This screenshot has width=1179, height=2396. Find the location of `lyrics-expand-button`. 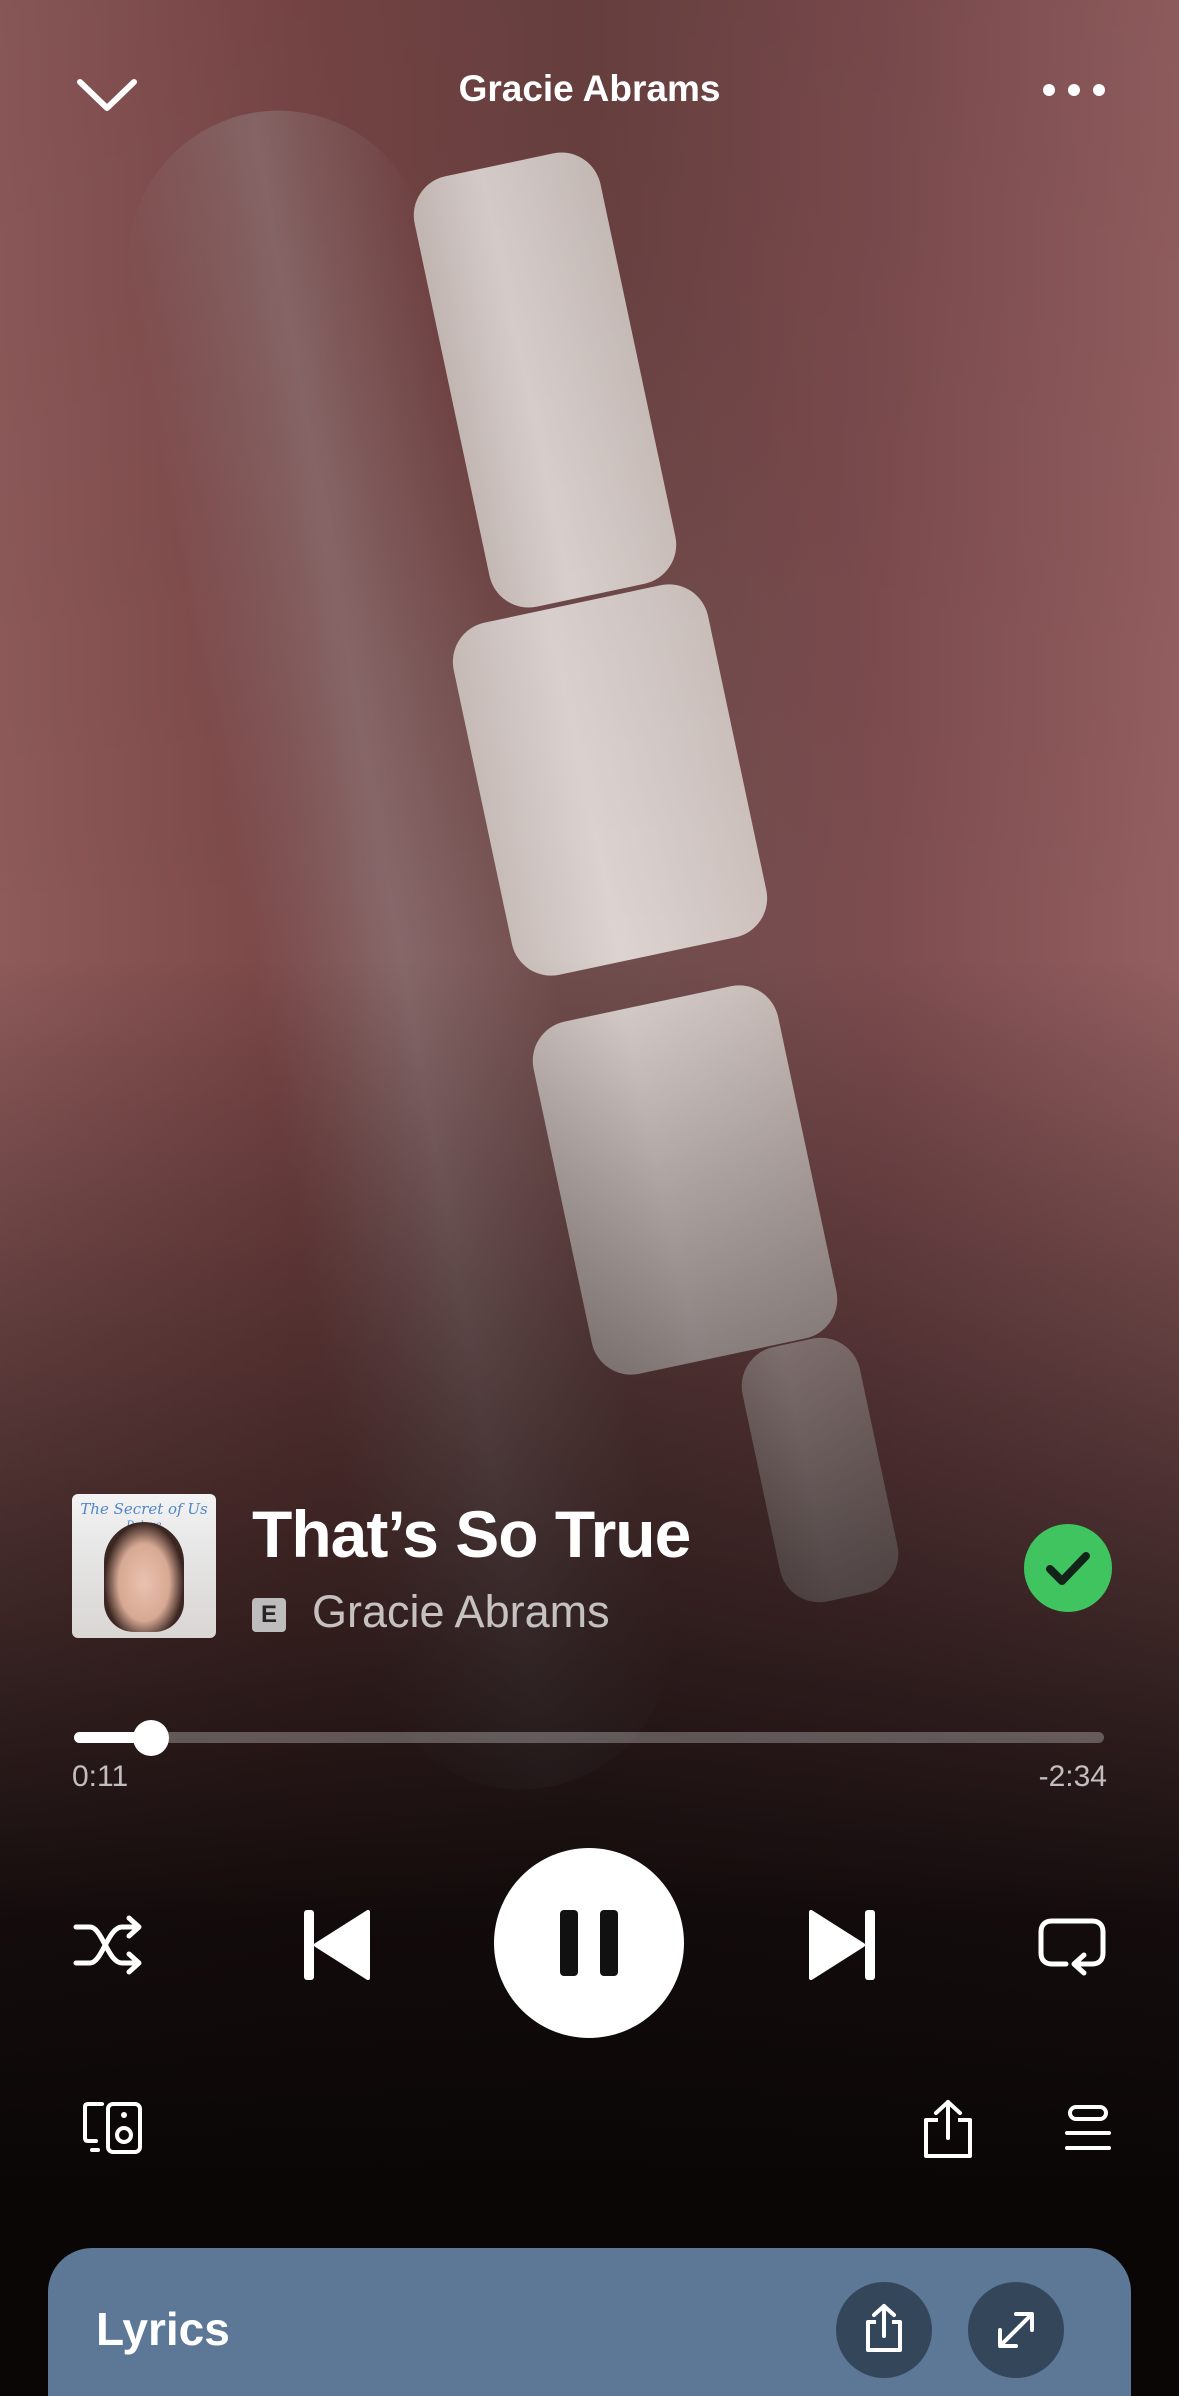

lyrics-expand-button is located at coordinates (1016, 2330).